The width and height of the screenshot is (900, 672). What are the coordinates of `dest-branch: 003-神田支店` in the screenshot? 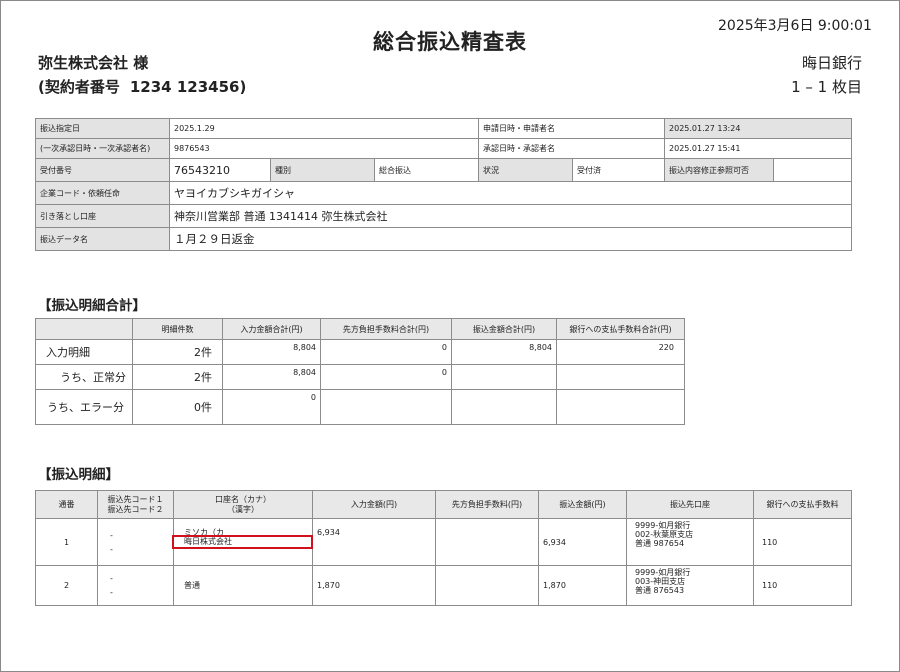 It's located at (660, 581).